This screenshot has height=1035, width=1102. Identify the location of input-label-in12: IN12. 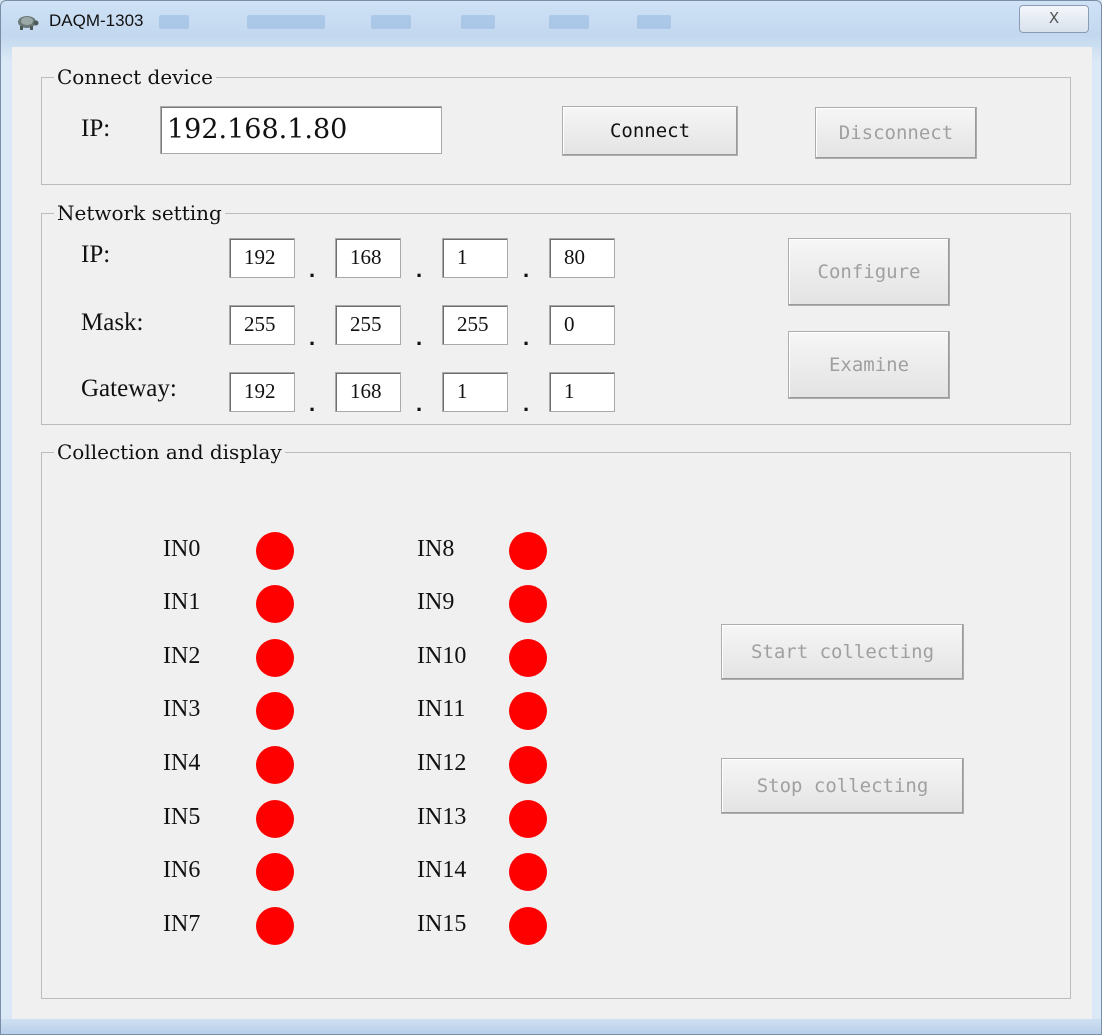
(442, 763).